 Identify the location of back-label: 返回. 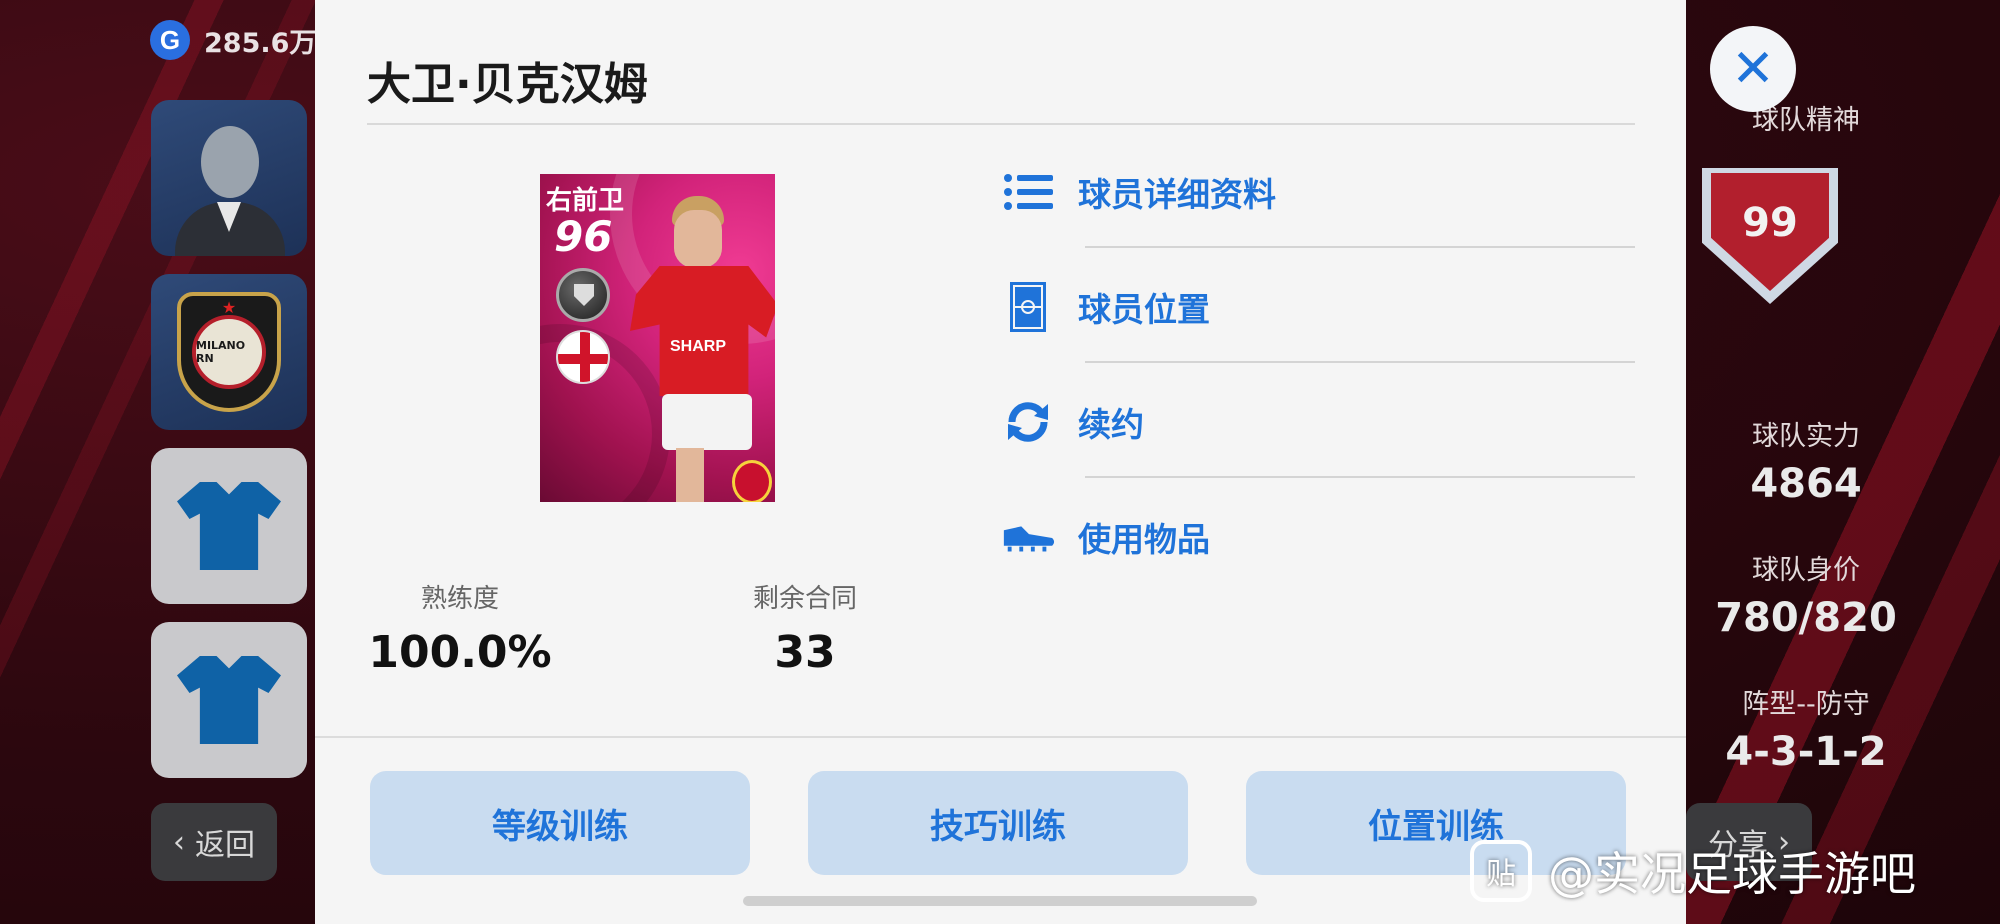
(225, 845).